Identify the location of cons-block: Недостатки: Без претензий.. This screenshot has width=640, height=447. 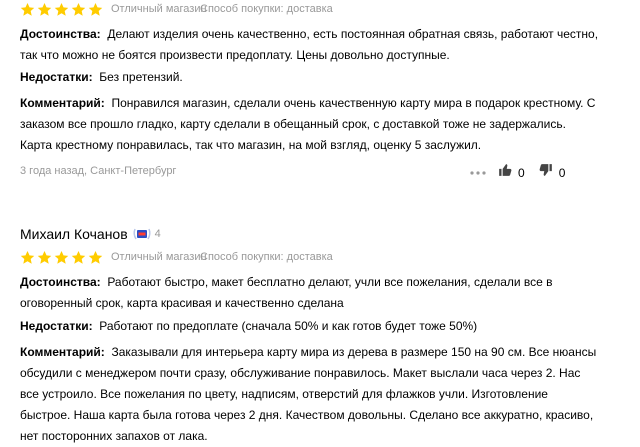
(310, 77).